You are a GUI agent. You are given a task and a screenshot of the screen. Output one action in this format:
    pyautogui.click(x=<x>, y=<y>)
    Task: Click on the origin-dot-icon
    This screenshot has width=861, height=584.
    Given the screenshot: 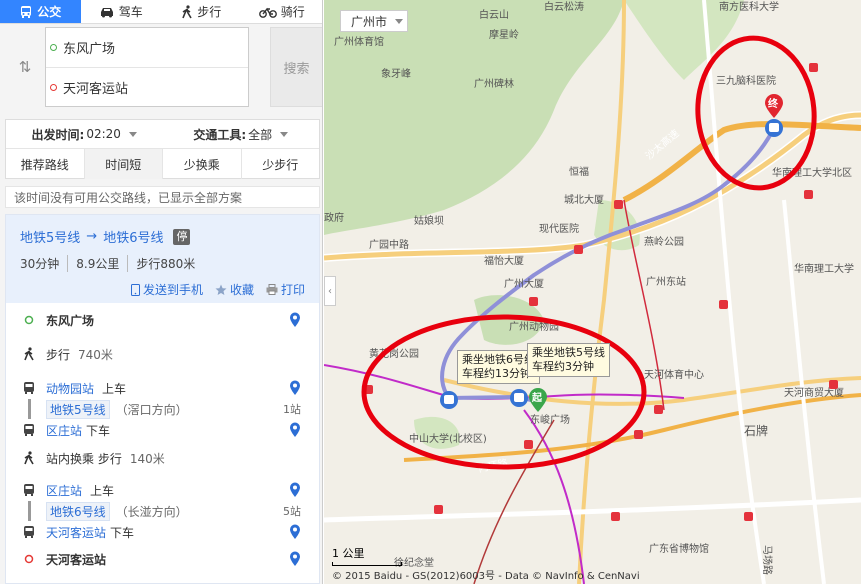 What is the action you would take?
    pyautogui.click(x=29, y=320)
    